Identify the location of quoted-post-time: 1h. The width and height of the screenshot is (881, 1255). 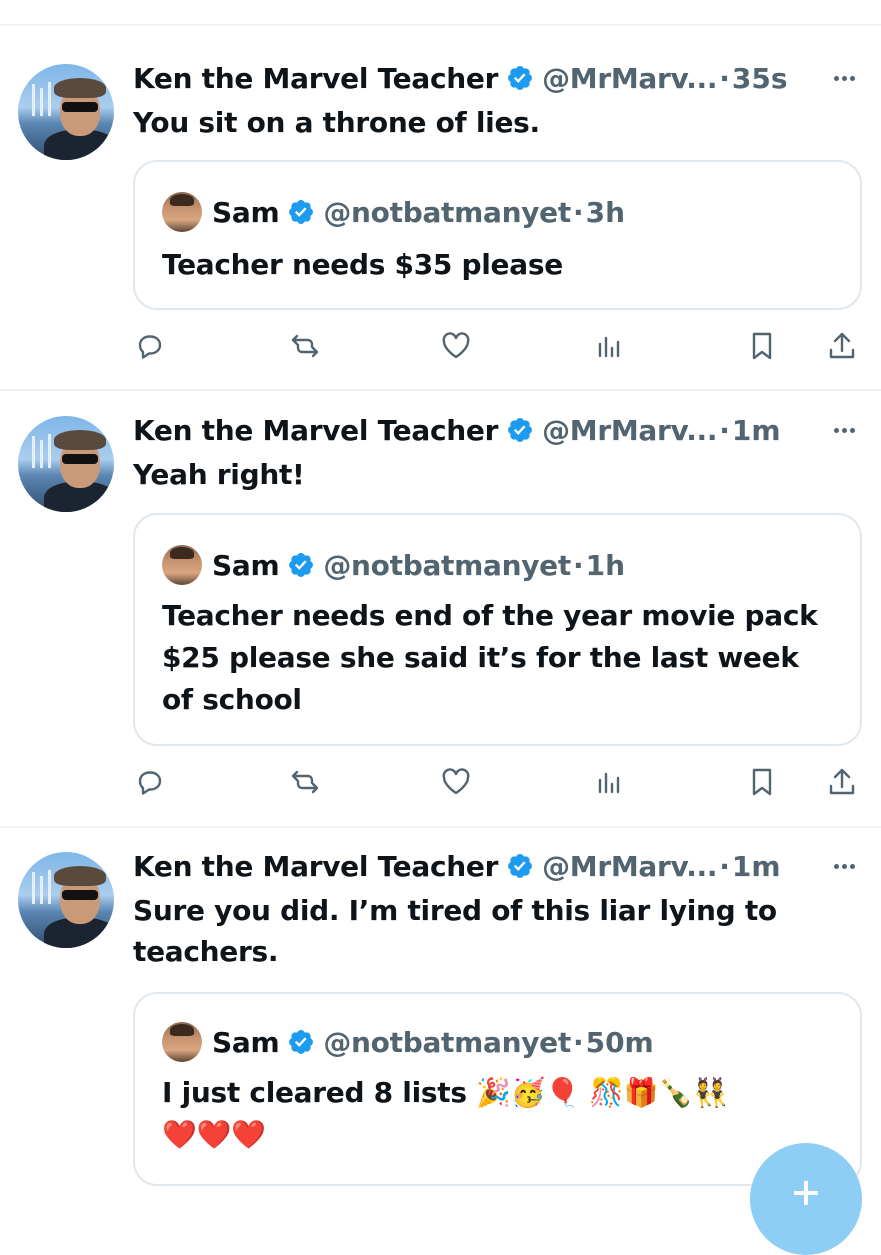
(605, 565).